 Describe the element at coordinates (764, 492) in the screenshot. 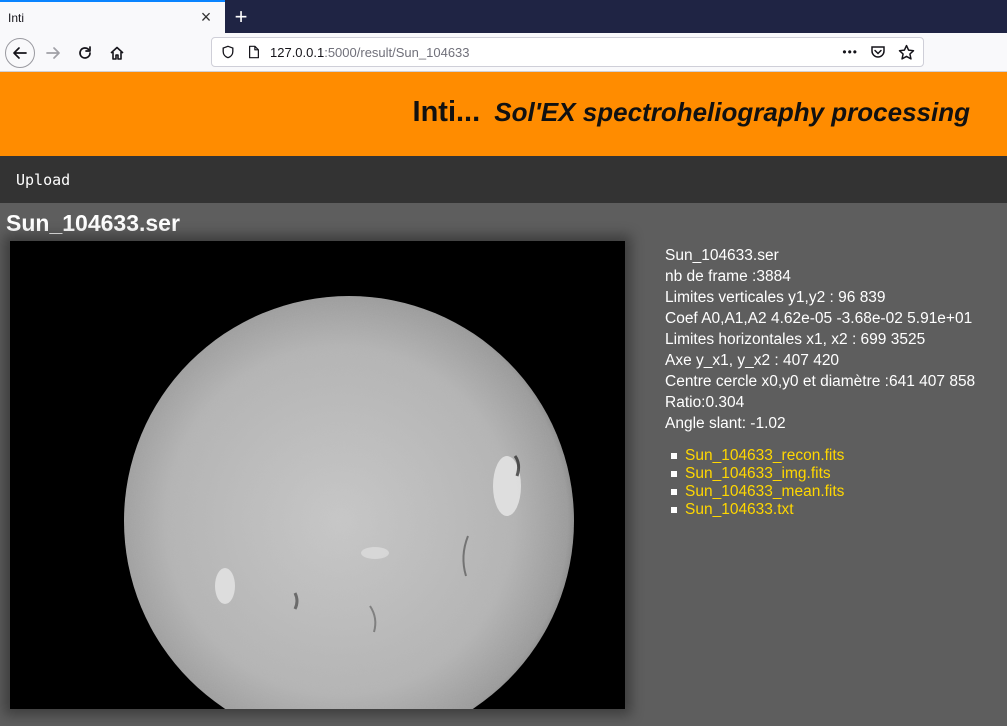

I see `file-link-mean: Sun_104633_mean.fits` at that location.